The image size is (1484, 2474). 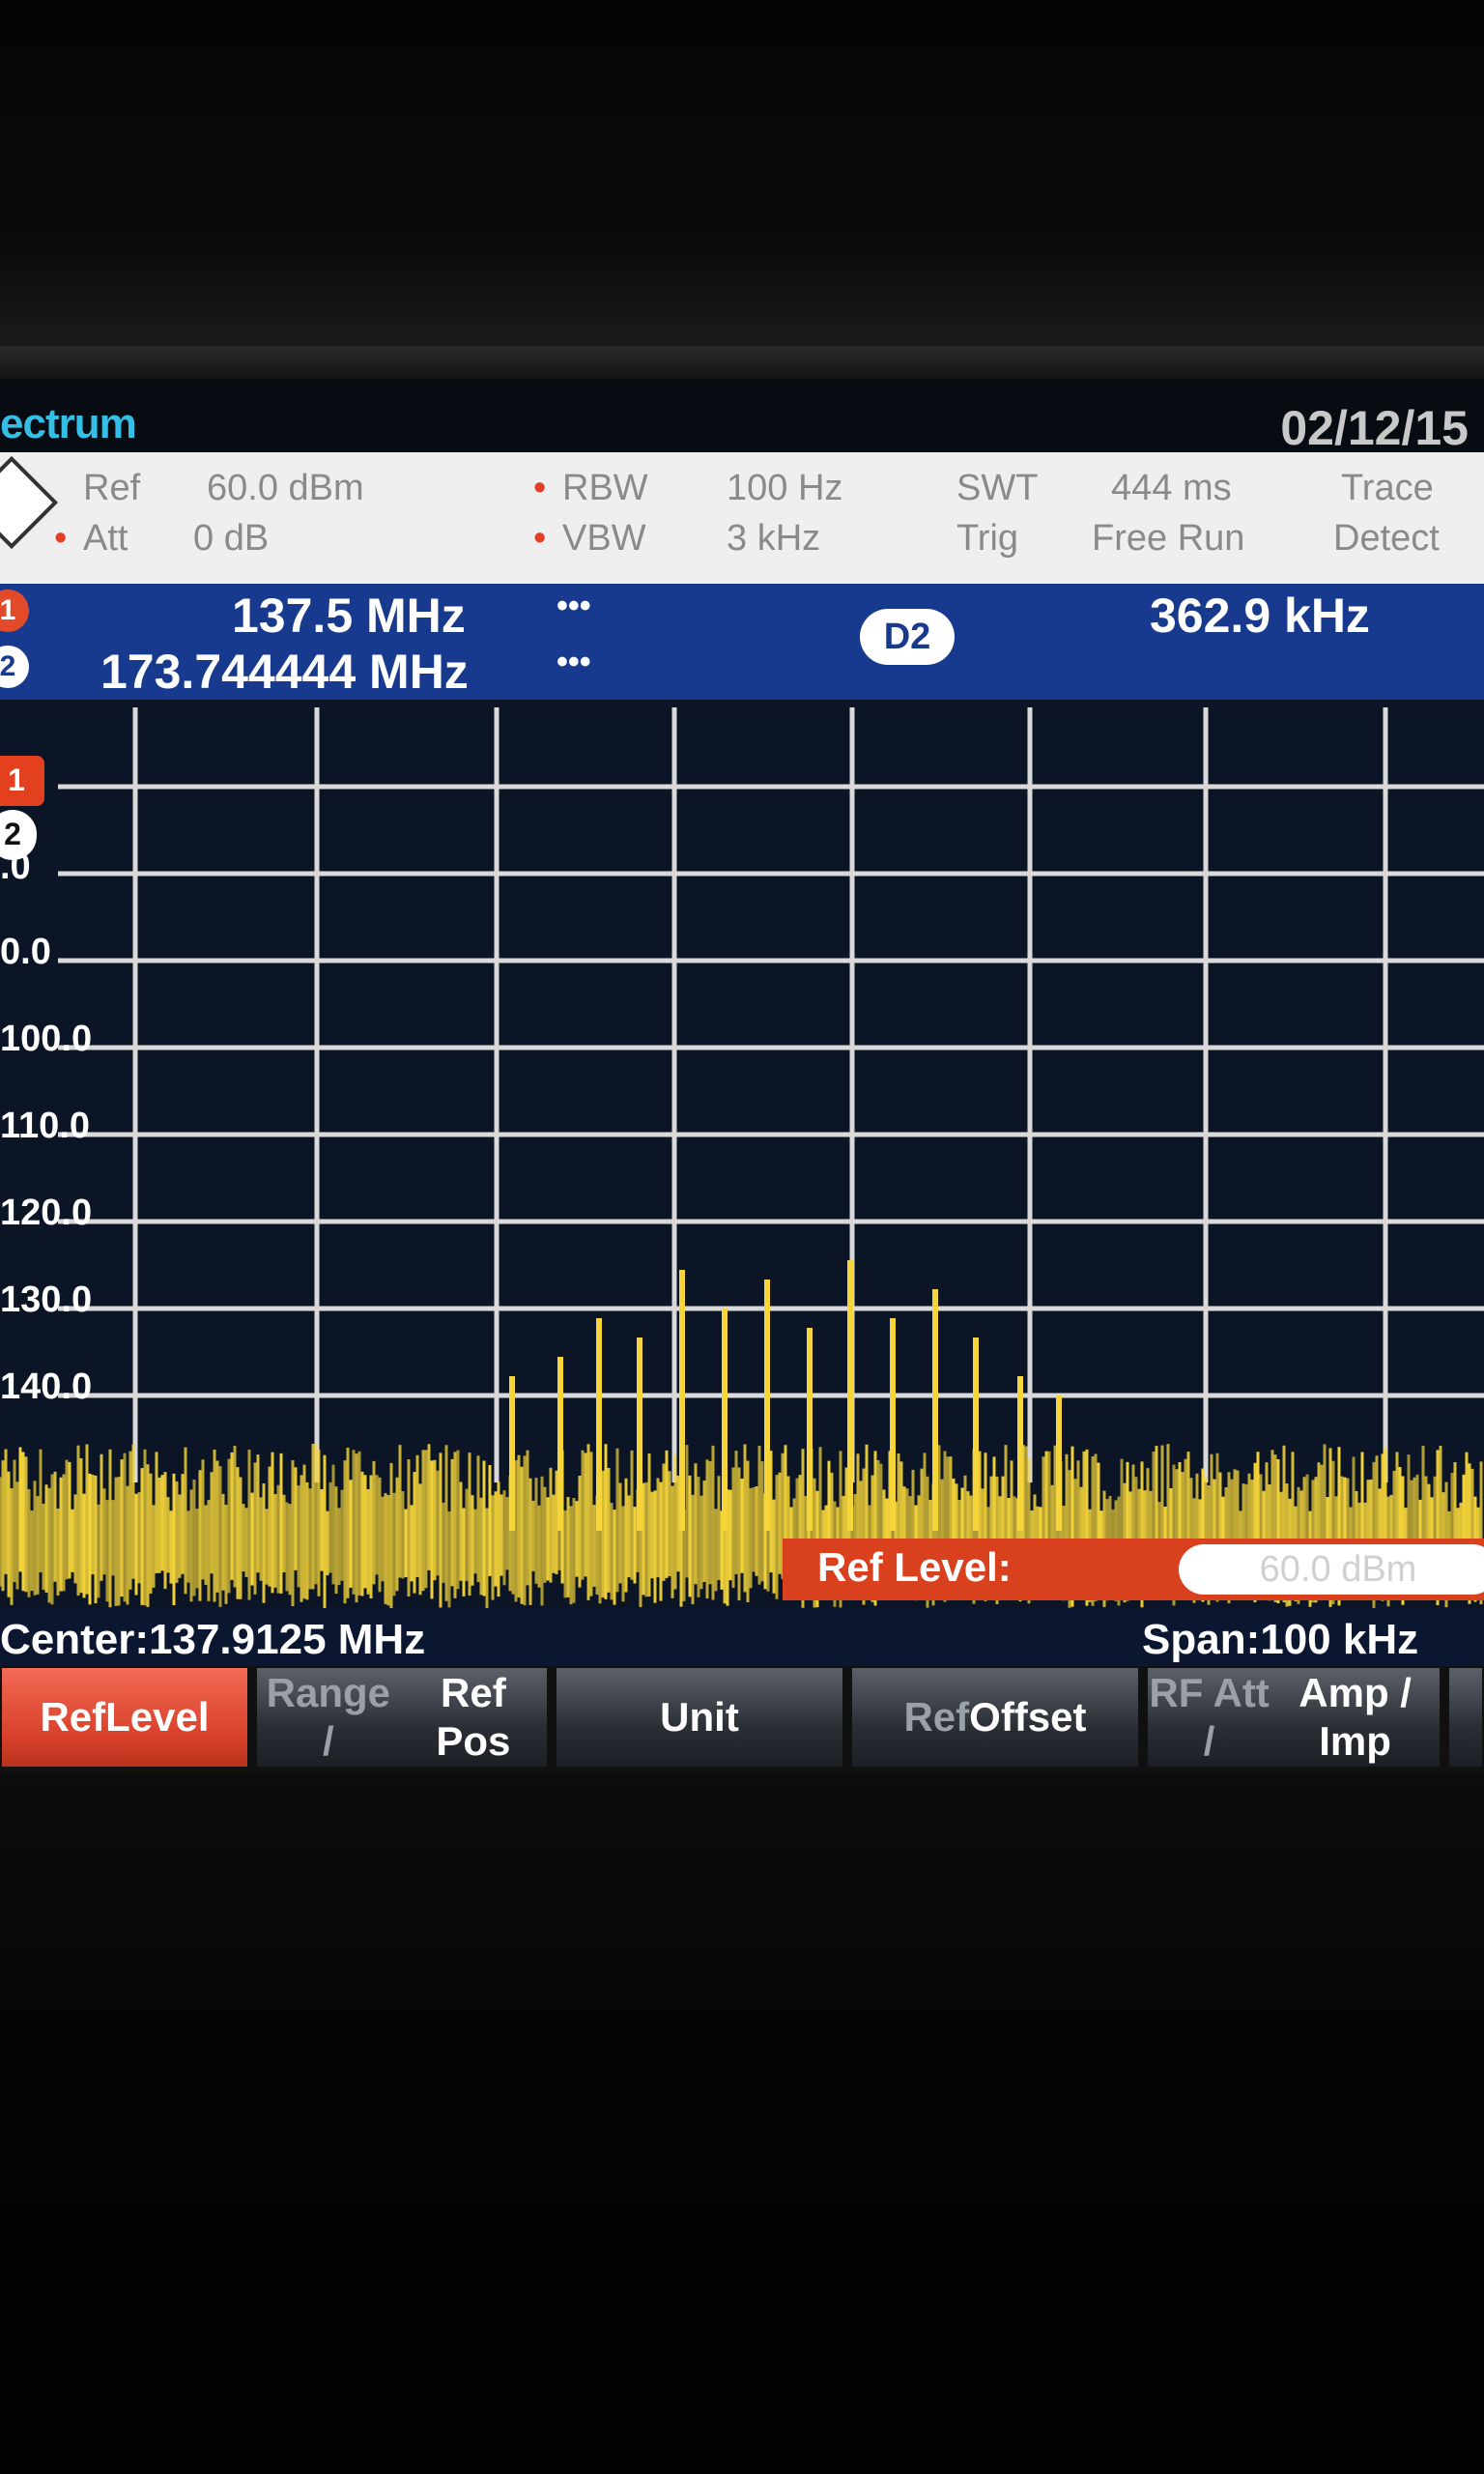 What do you see at coordinates (987, 539) in the screenshot?
I see `trg-label: Trig` at bounding box center [987, 539].